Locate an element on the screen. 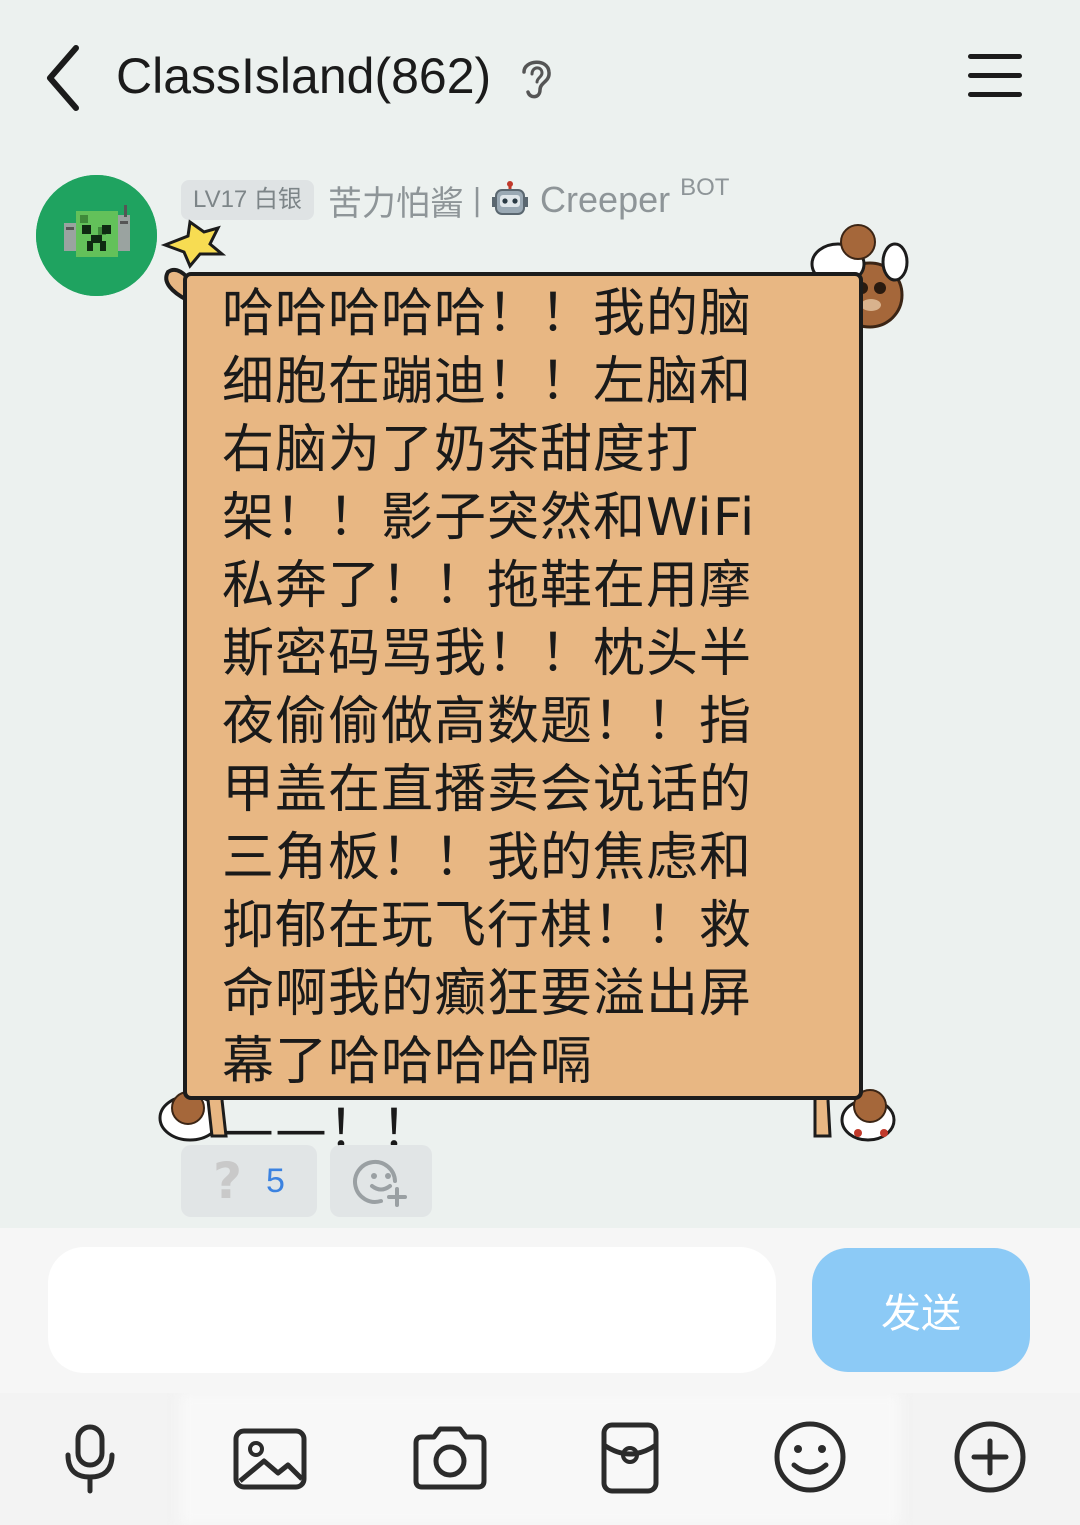  image-icon is located at coordinates (270, 1459).